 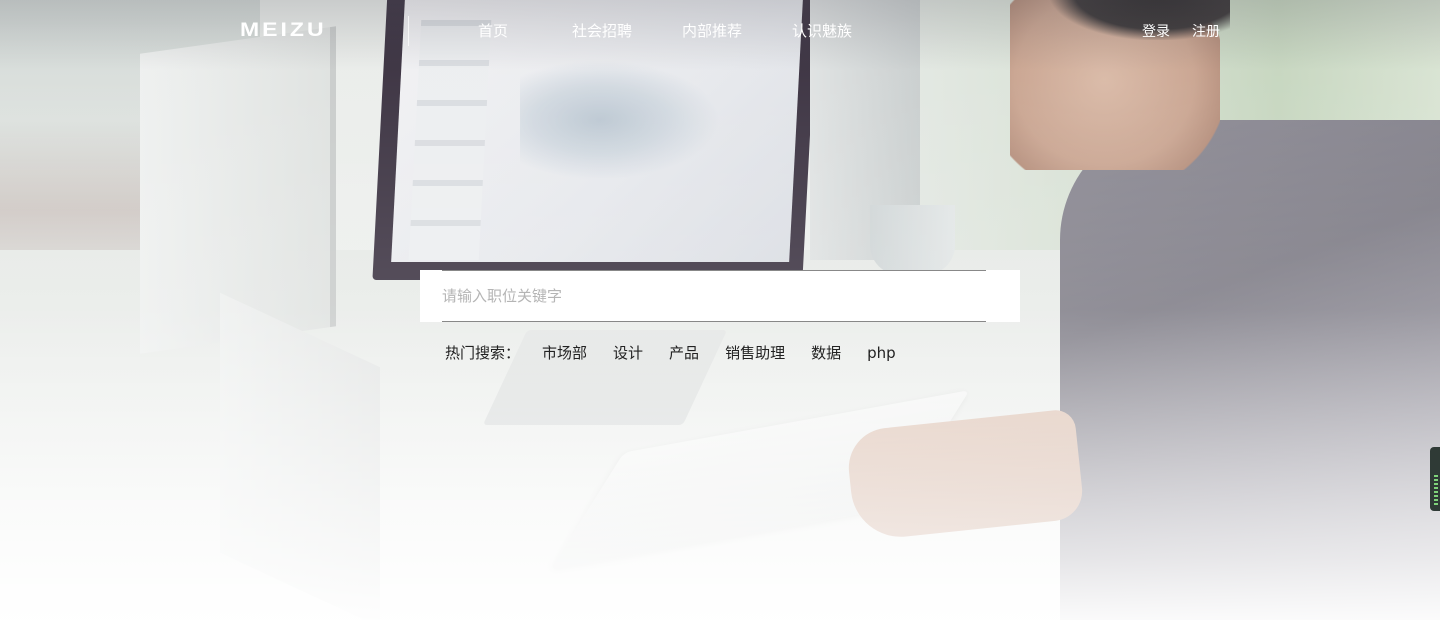 I want to click on header-divider, so click(x=408, y=31).